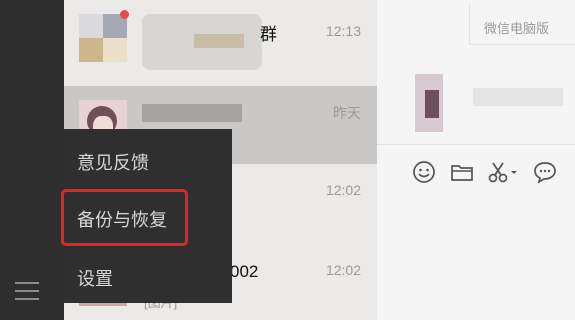  What do you see at coordinates (517, 28) in the screenshot?
I see `title-button-label: 微信电脑版` at bounding box center [517, 28].